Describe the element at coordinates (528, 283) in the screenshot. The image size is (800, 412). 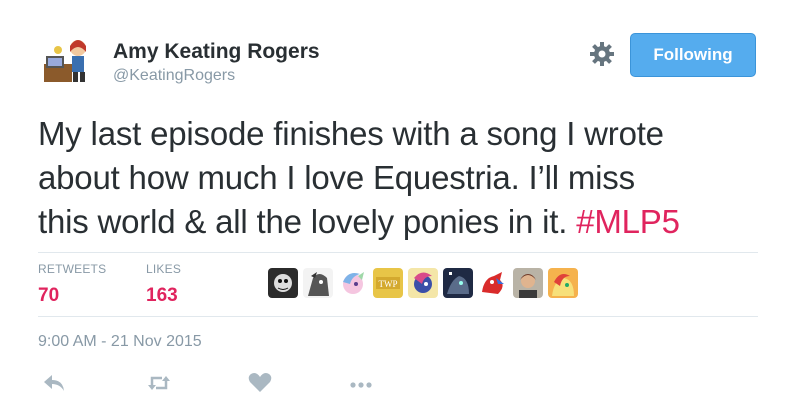
I see `person-avatar-icon` at that location.